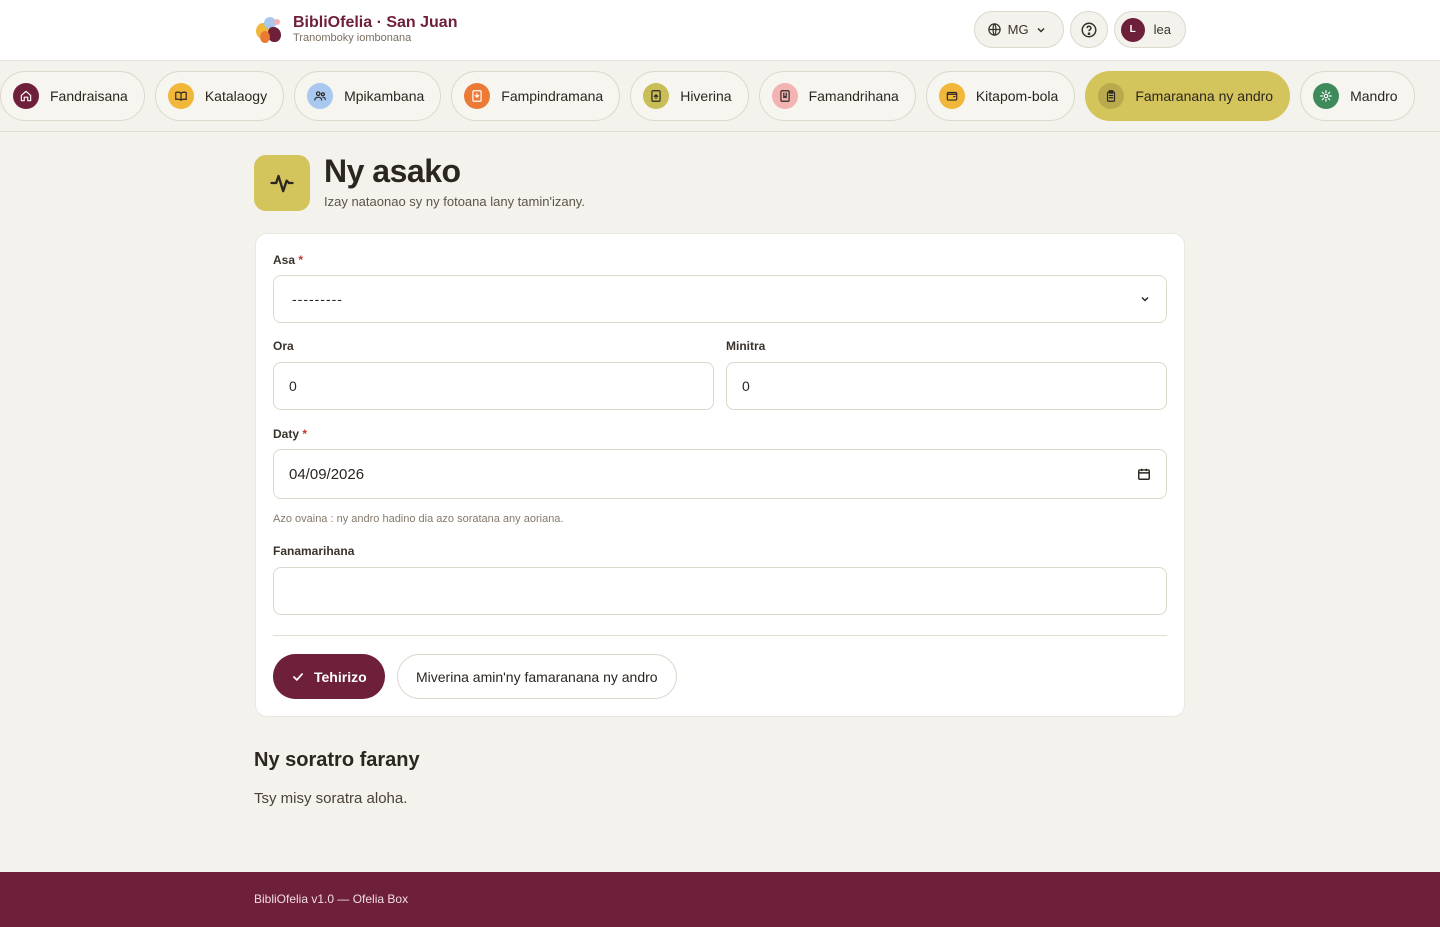  What do you see at coordinates (1162, 29) in the screenshot?
I see `user-name: lea` at bounding box center [1162, 29].